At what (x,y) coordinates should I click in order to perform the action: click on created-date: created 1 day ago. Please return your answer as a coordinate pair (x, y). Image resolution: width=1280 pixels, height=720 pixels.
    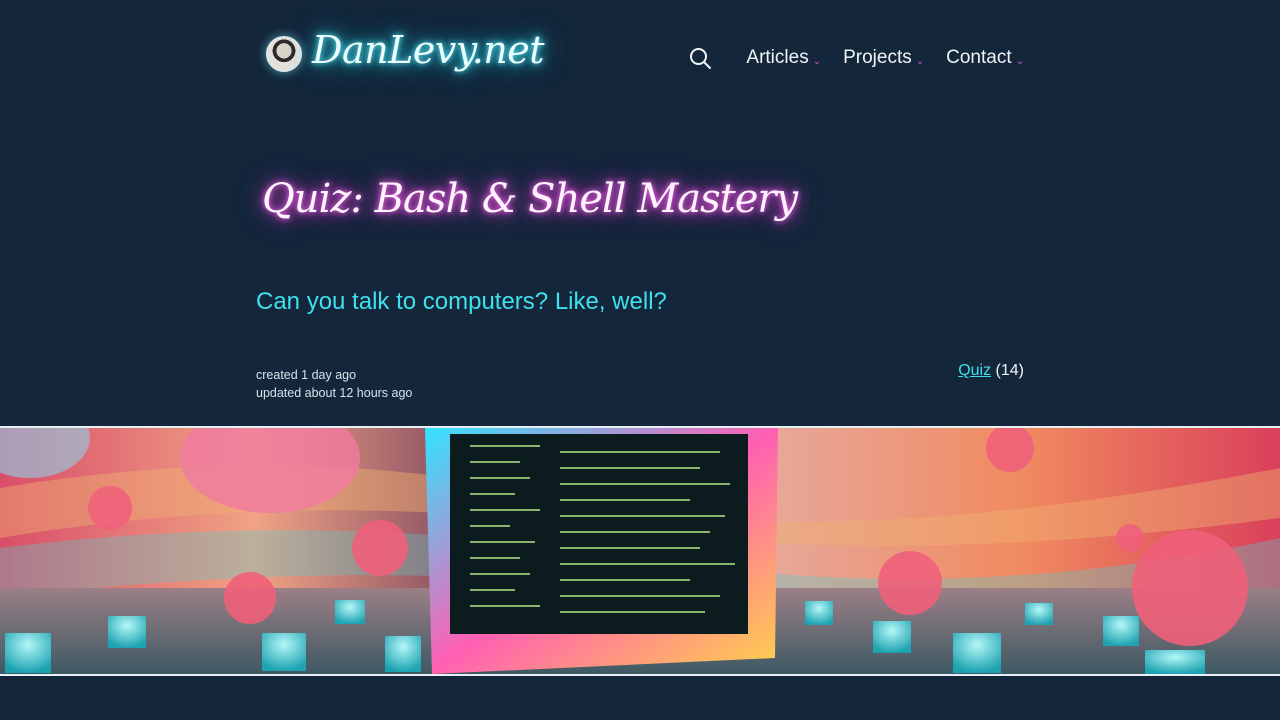
    Looking at the image, I should click on (306, 375).